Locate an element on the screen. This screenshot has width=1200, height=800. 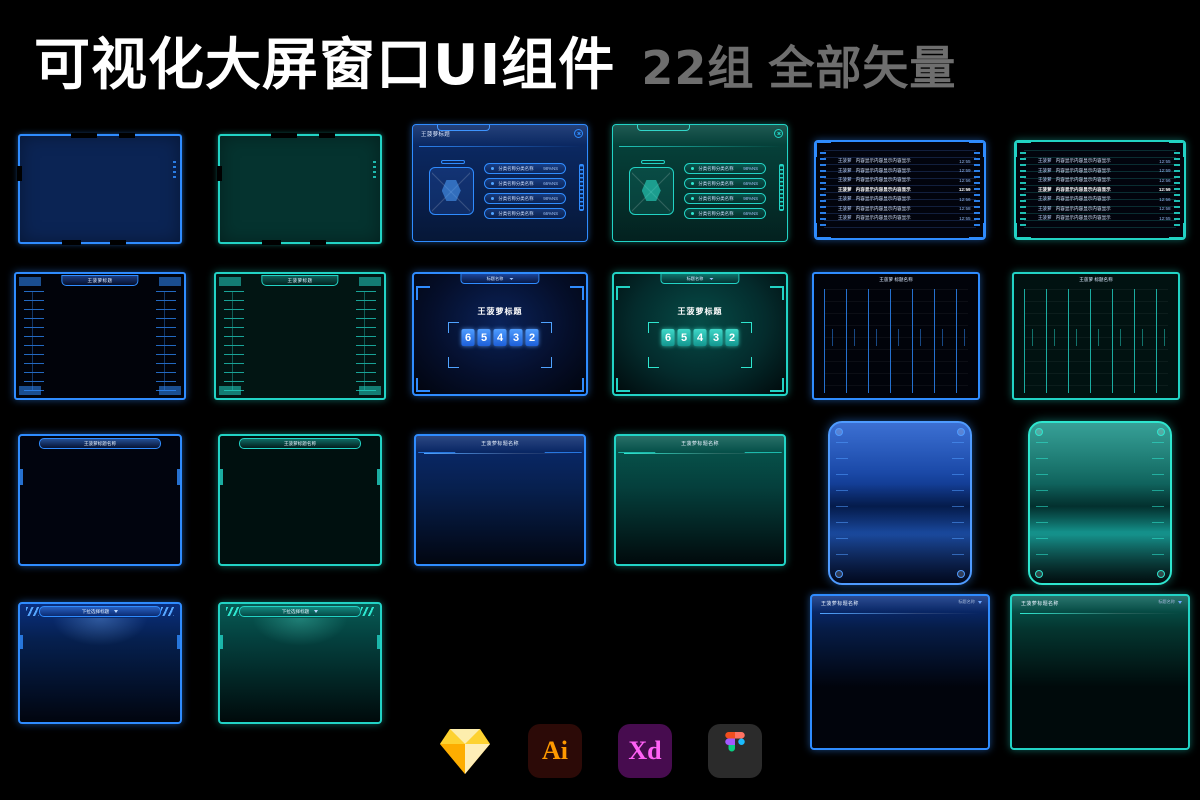
card-header-dropdown-teal: 王菠萝标题名称 标题名称 is located at coordinates (1100, 673).